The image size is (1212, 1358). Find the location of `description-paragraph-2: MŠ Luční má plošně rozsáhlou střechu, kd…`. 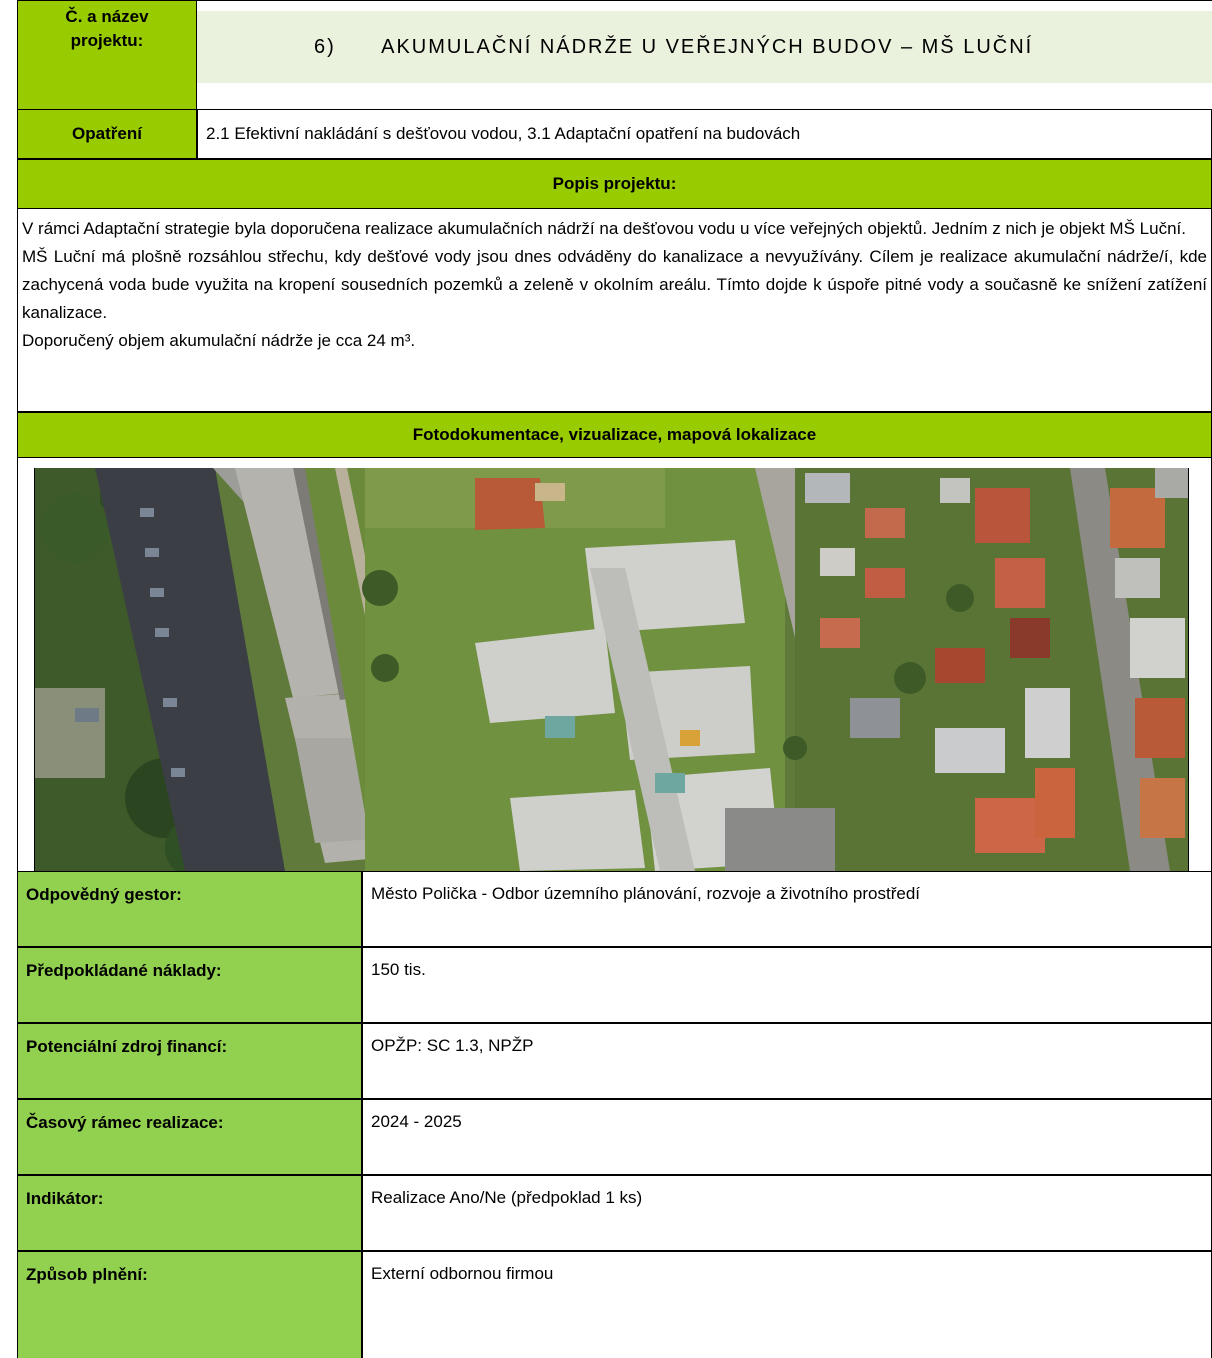

description-paragraph-2: MŠ Luční má plošně rozsáhlou střechu, kd… is located at coordinates (614, 284).